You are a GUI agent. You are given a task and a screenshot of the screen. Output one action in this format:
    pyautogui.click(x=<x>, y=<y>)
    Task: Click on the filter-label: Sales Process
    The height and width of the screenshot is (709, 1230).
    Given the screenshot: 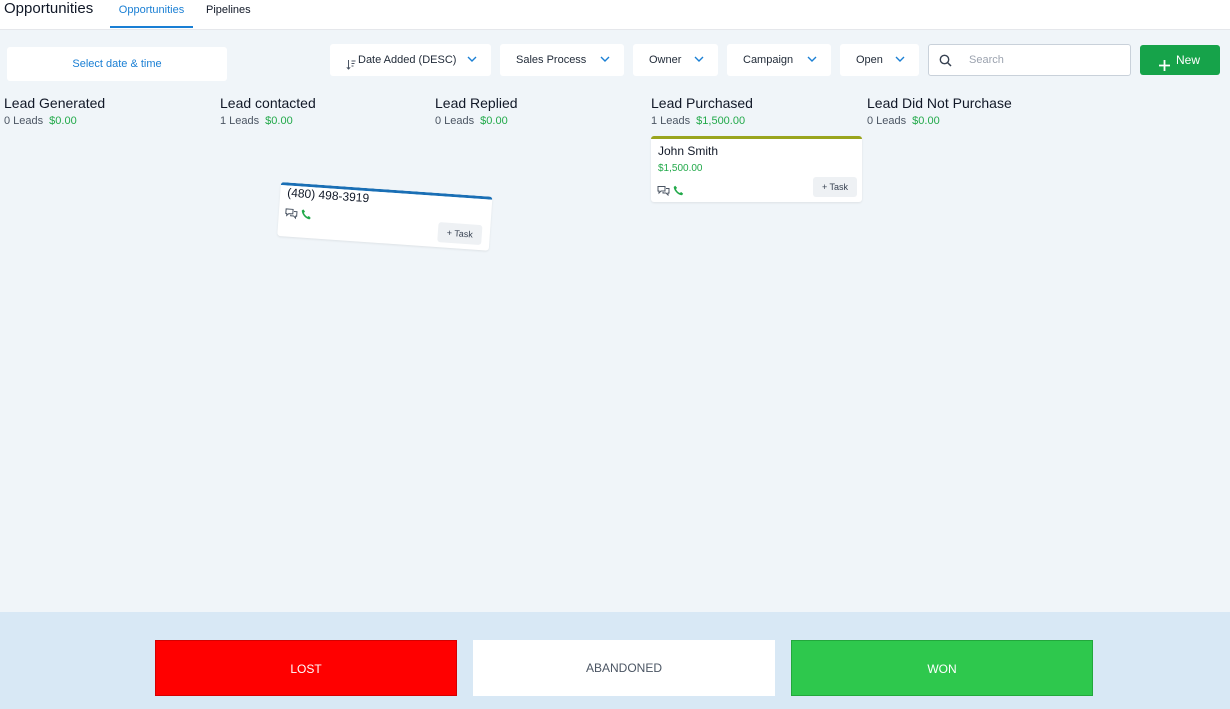 What is the action you would take?
    pyautogui.click(x=551, y=60)
    